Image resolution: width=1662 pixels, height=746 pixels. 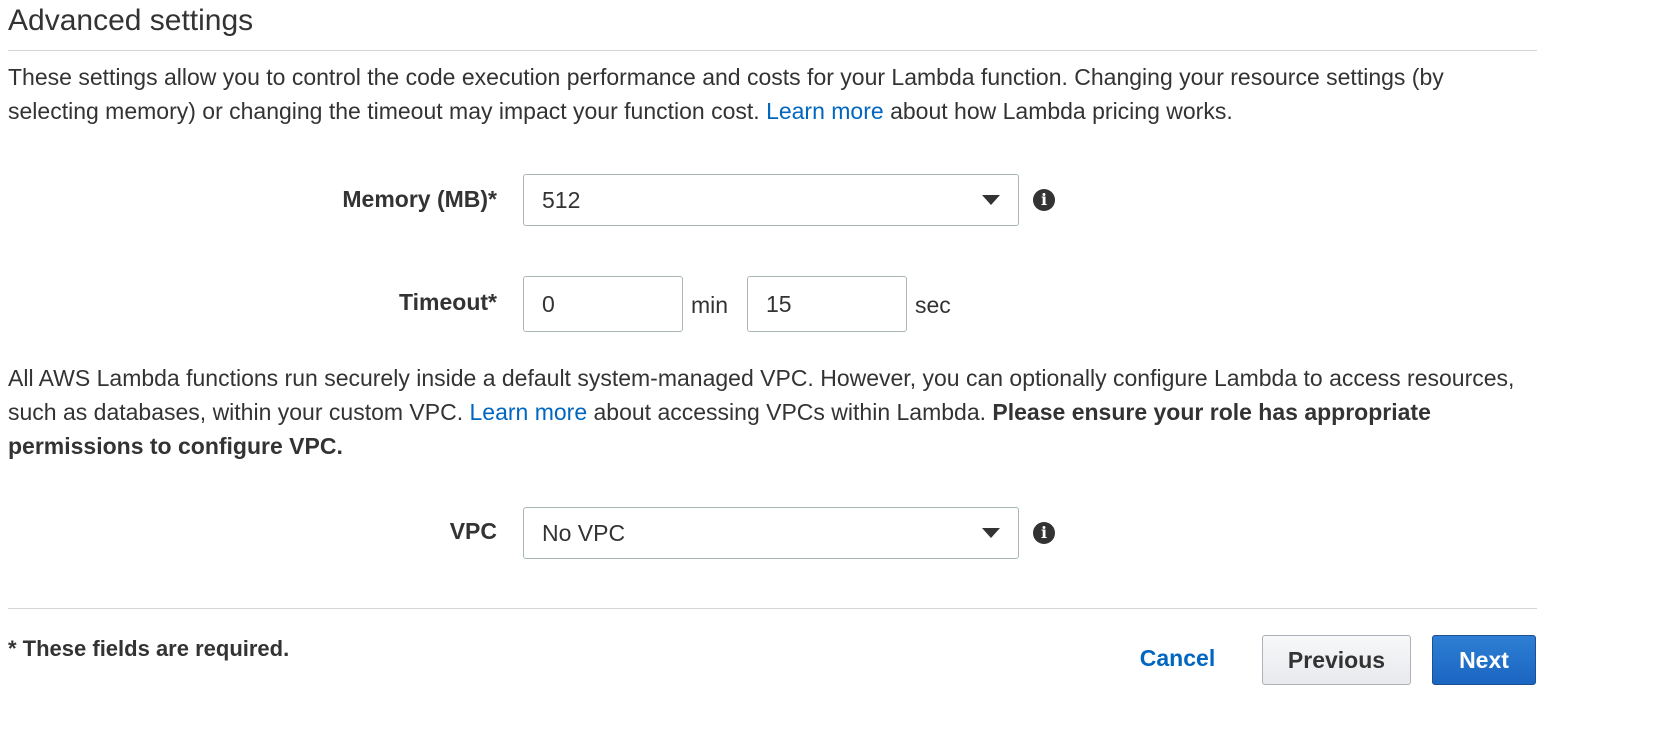 I want to click on vpc-label: VPC, so click(x=473, y=531).